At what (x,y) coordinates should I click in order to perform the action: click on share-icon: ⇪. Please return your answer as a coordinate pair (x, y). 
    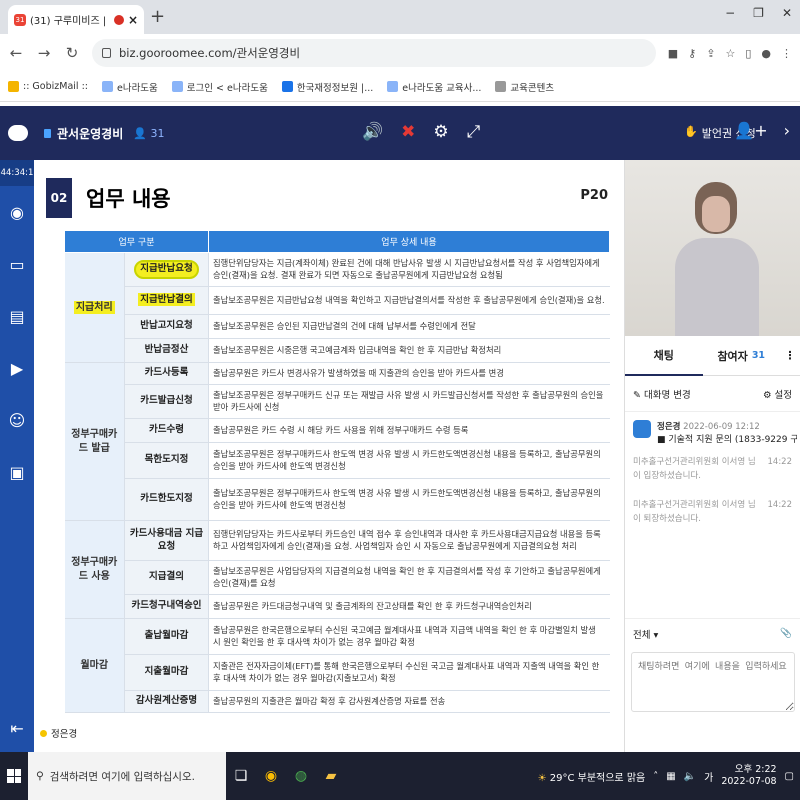
    Looking at the image, I should click on (710, 53).